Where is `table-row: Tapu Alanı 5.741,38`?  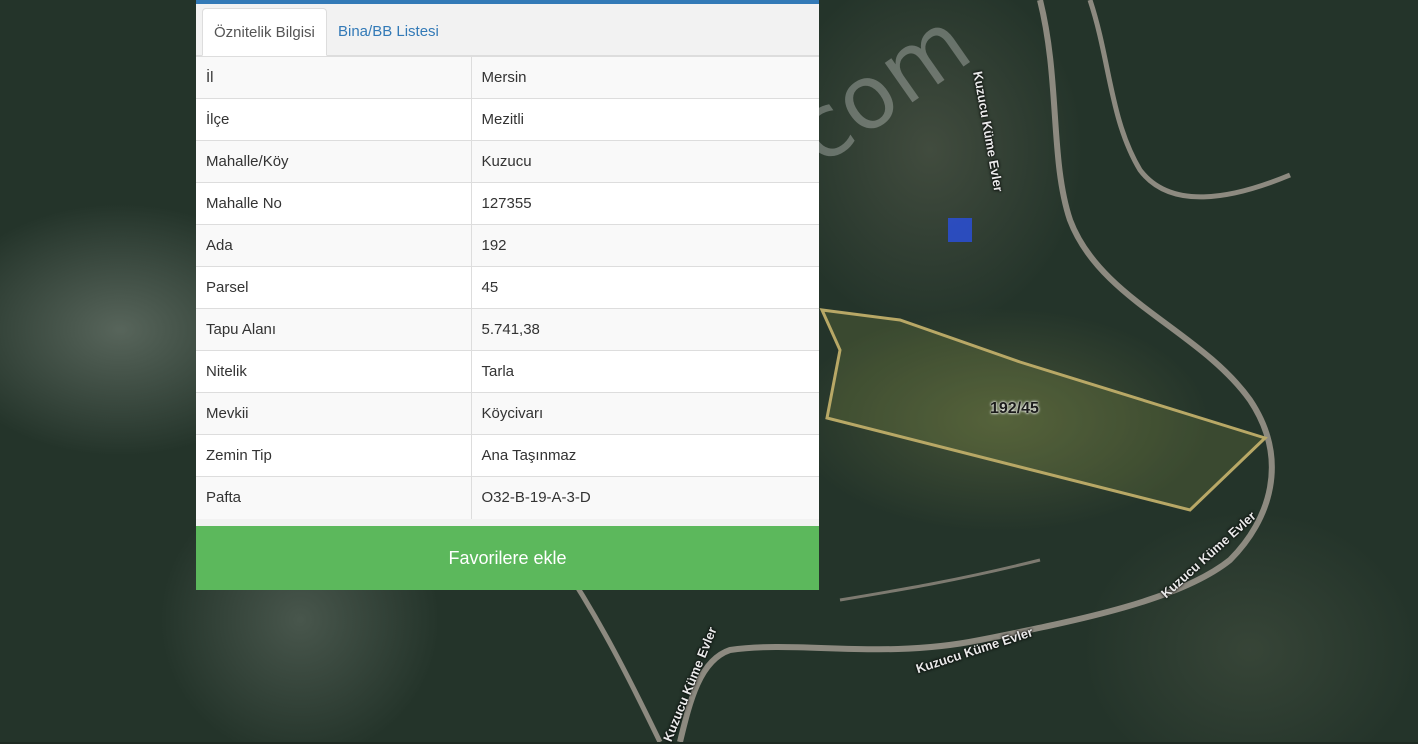 table-row: Tapu Alanı 5.741,38 is located at coordinates (507, 329).